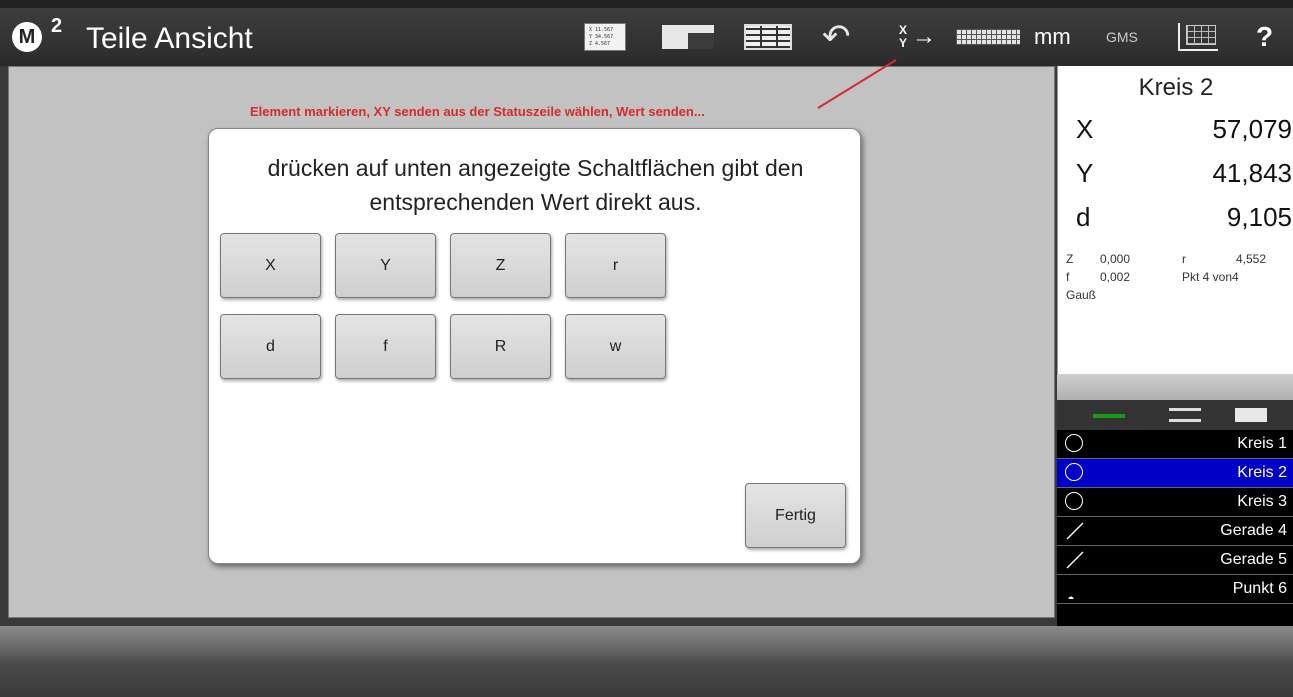 This screenshot has width=1293, height=697. What do you see at coordinates (1184, 176) in the screenshot?
I see `value-row-y: Y 41,843` at bounding box center [1184, 176].